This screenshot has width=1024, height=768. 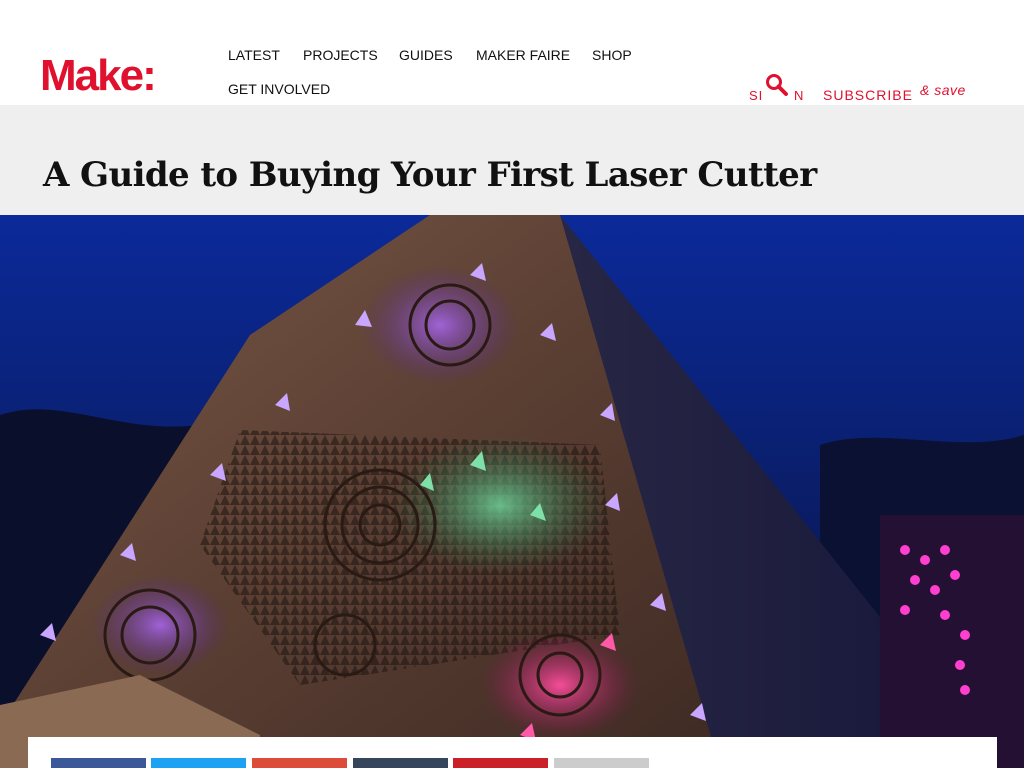 What do you see at coordinates (799, 95) in the screenshot?
I see `sign-in-text-end: N` at bounding box center [799, 95].